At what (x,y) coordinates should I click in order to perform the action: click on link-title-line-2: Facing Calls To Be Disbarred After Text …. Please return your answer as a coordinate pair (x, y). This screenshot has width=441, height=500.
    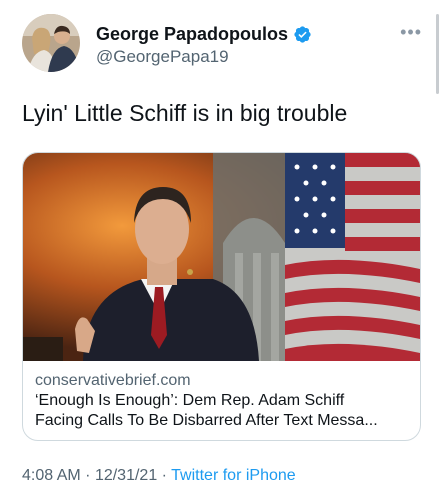
    Looking at the image, I should click on (206, 420).